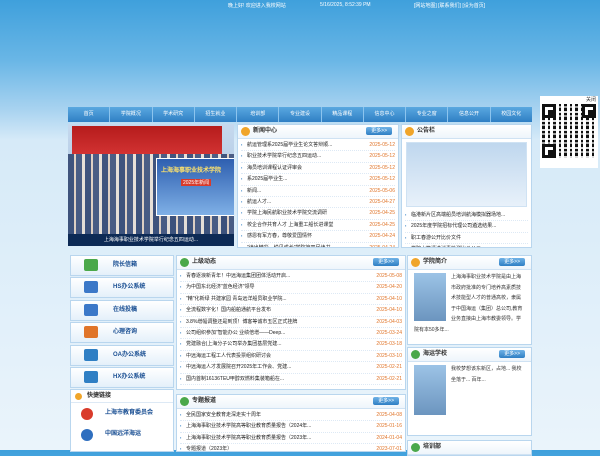 This screenshot has height=456, width=600. Describe the element at coordinates (386, 262) in the screenshot. I see `updates-more-button: 更多>>` at that location.